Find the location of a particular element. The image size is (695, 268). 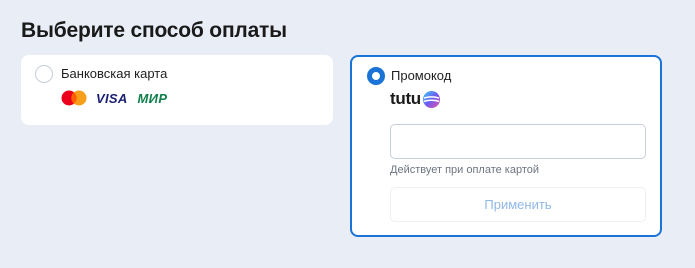

promo-code-hint: Действует при оплате картой is located at coordinates (465, 170).